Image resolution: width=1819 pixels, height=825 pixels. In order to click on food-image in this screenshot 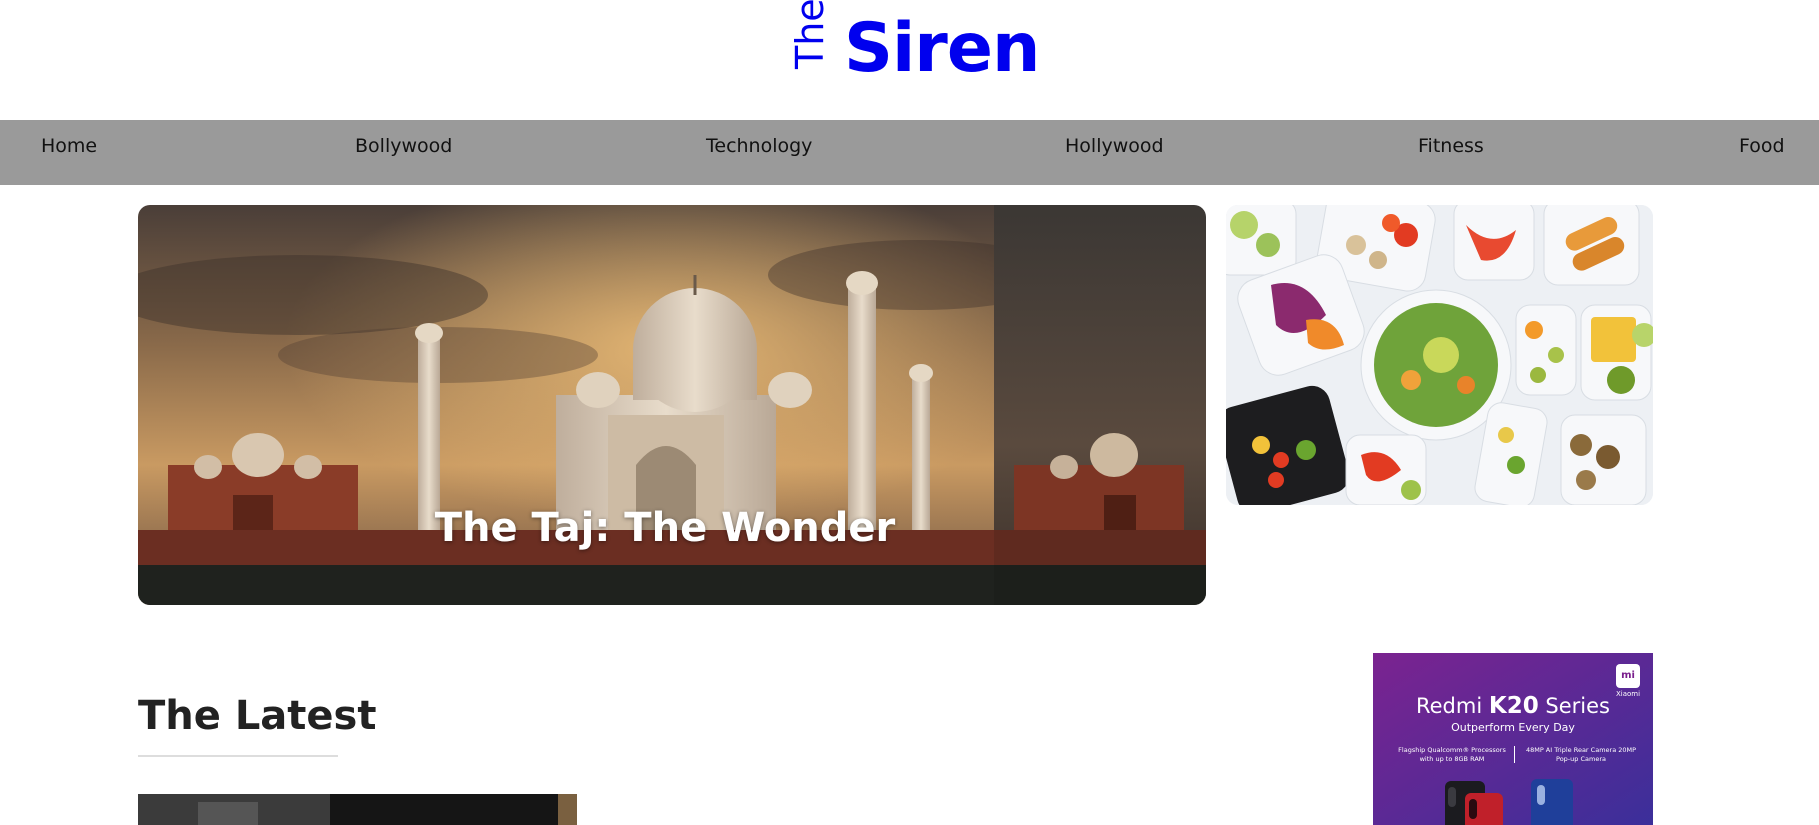, I will do `click(1439, 355)`.